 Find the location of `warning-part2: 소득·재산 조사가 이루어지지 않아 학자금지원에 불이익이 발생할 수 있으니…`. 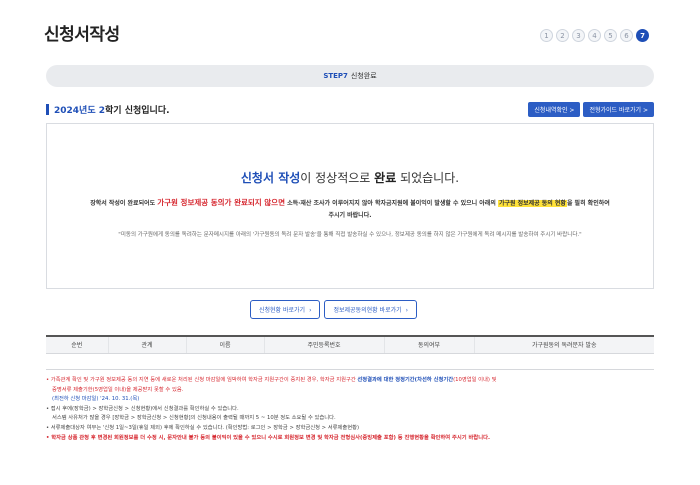

warning-part2: 소득·재산 조사가 이루어지지 않아 학자금지원에 불이익이 발생할 수 있으니… is located at coordinates (391, 203).